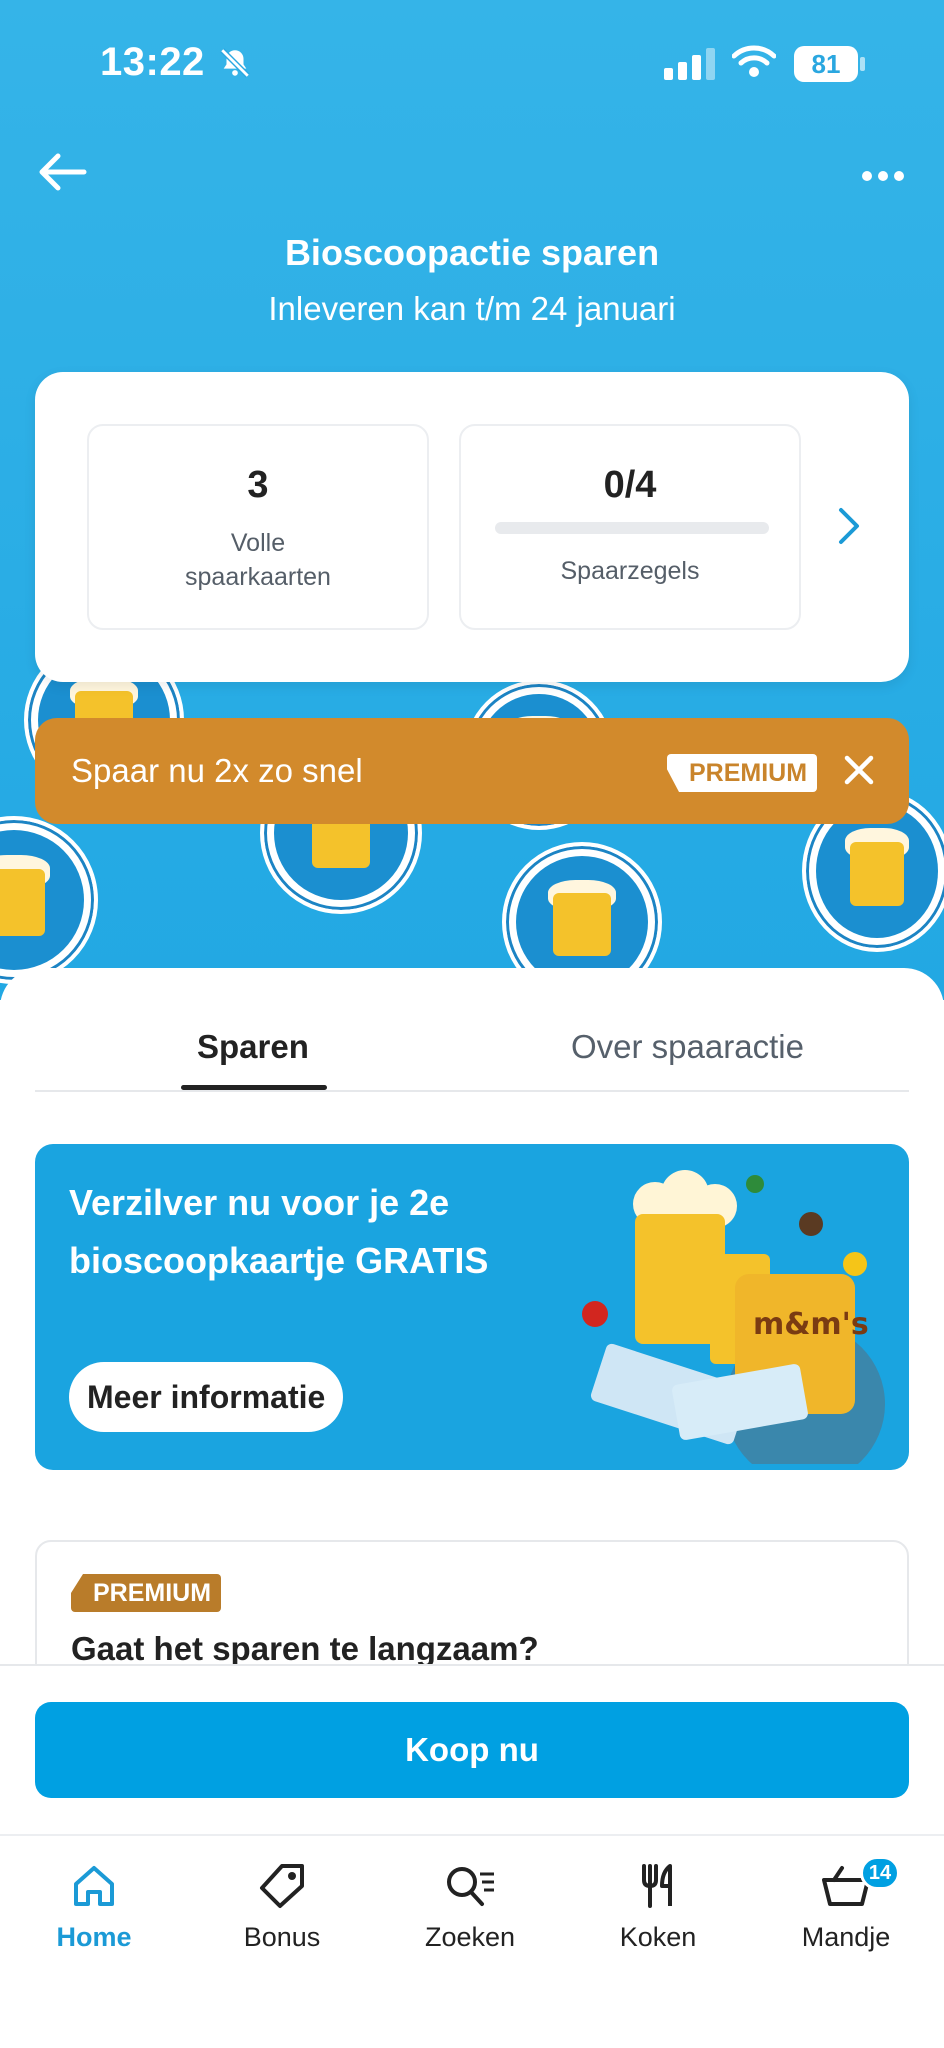  What do you see at coordinates (235, 63) in the screenshot?
I see `bell-muted-icon` at bounding box center [235, 63].